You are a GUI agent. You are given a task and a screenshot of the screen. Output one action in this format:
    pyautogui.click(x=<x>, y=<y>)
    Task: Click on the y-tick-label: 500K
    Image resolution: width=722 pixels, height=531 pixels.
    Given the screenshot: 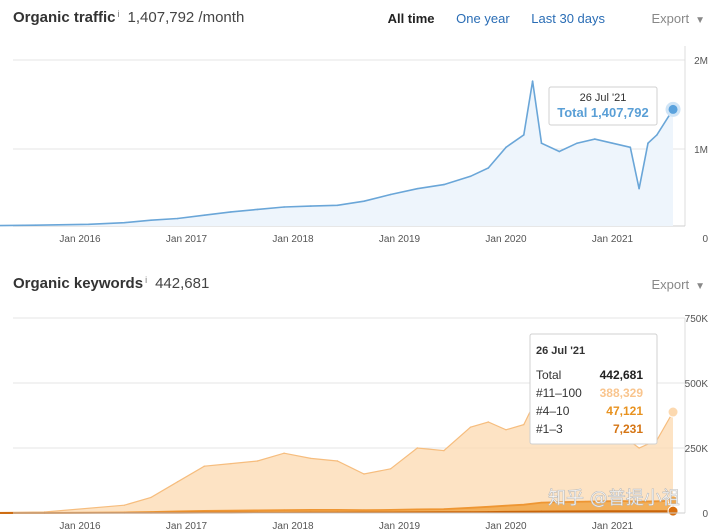 What is the action you would take?
    pyautogui.click(x=697, y=384)
    